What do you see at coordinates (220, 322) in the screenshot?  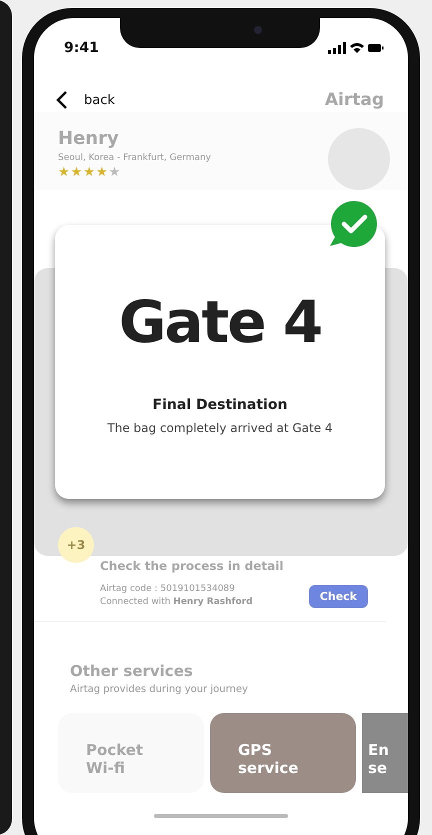 I see `gate-headline: Gate 4` at bounding box center [220, 322].